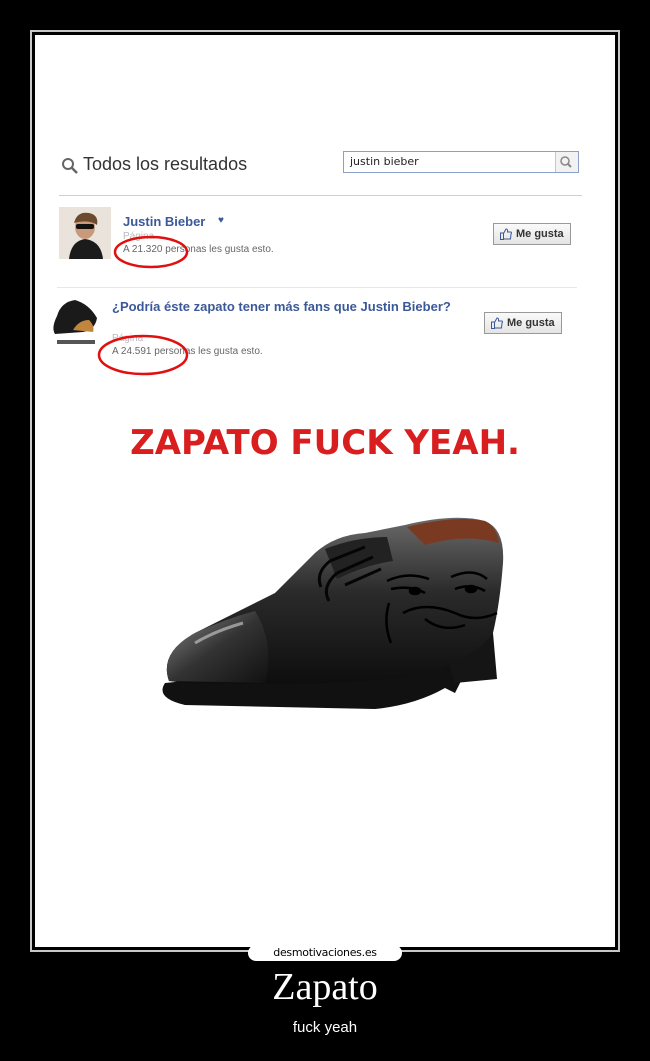  Describe the element at coordinates (384, 161) in the screenshot. I see `search-query: justin bieber` at that location.